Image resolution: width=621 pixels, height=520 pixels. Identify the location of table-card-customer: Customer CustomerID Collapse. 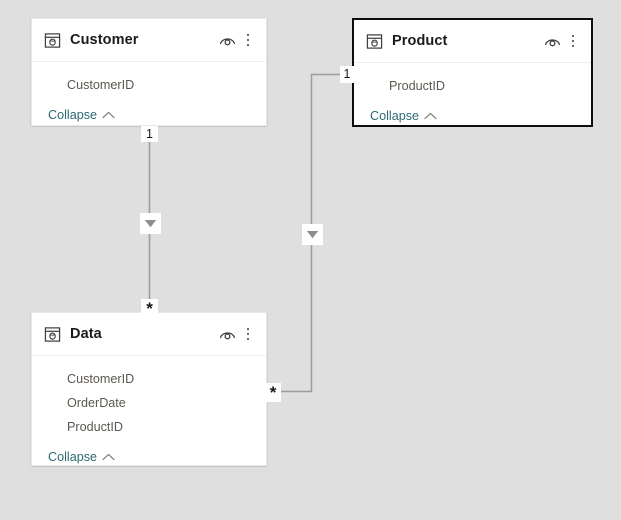
(149, 72).